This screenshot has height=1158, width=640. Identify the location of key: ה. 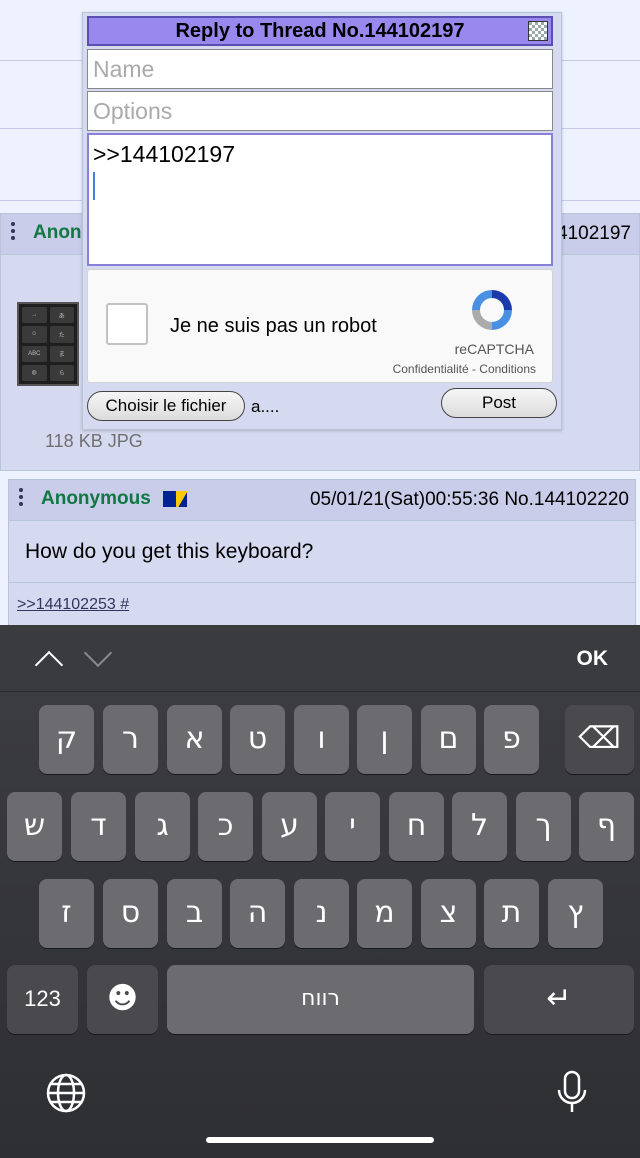
(257, 913).